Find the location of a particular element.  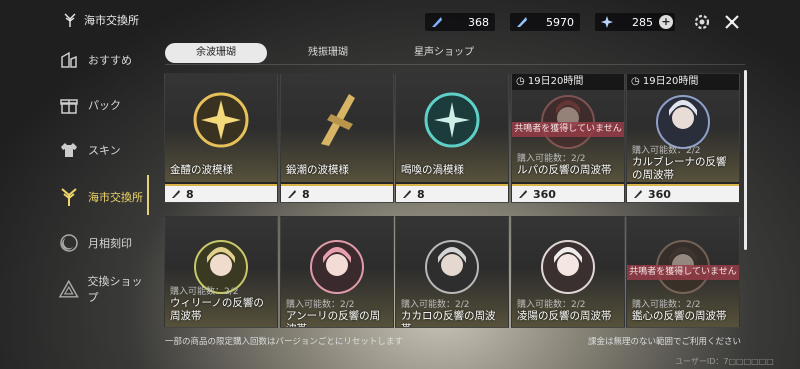

page-title: 海市交換所 is located at coordinates (100, 20).